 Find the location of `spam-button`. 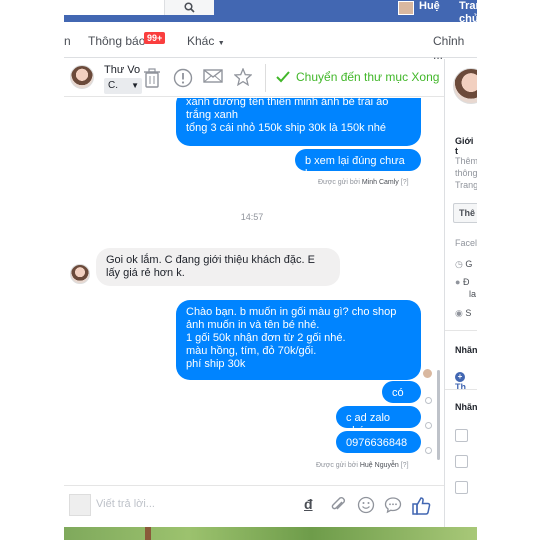

spam-button is located at coordinates (183, 78).